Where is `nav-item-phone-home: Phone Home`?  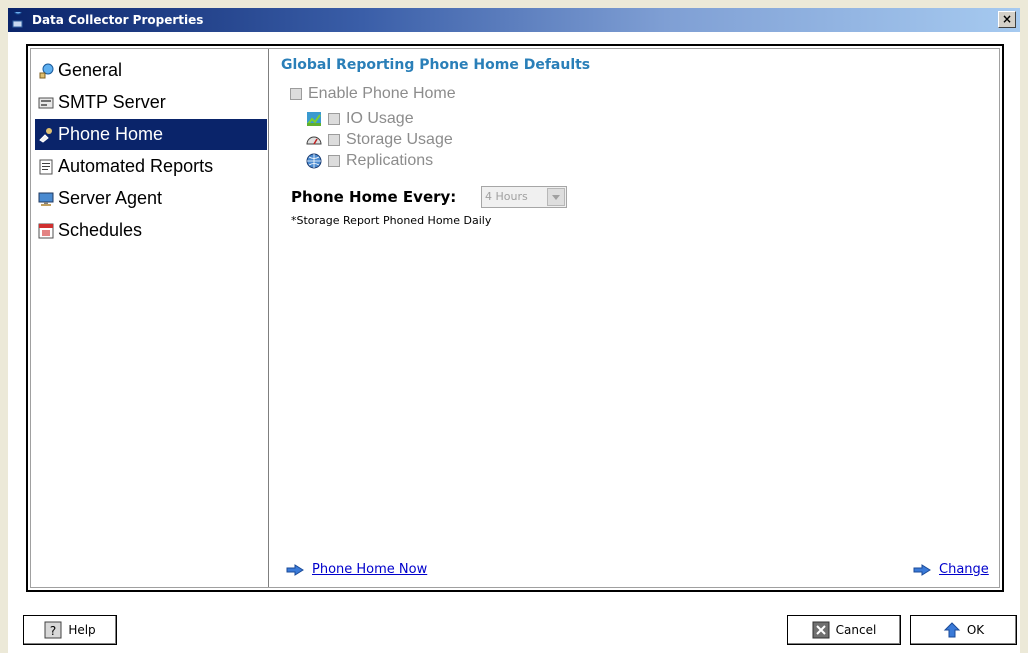 nav-item-phone-home: Phone Home is located at coordinates (151, 134).